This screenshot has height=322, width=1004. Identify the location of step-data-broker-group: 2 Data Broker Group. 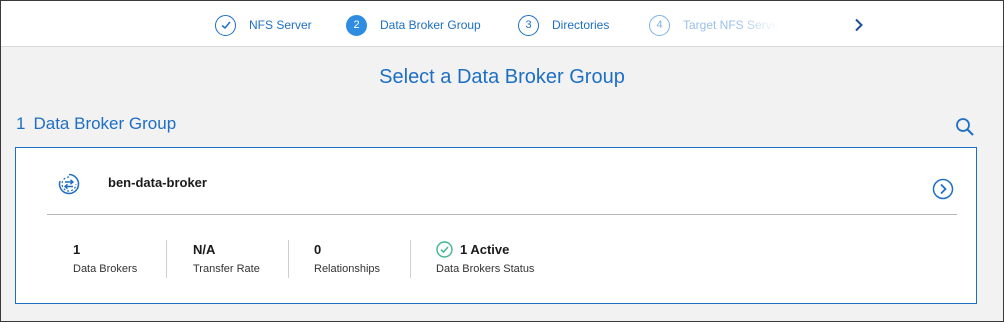
(413, 25).